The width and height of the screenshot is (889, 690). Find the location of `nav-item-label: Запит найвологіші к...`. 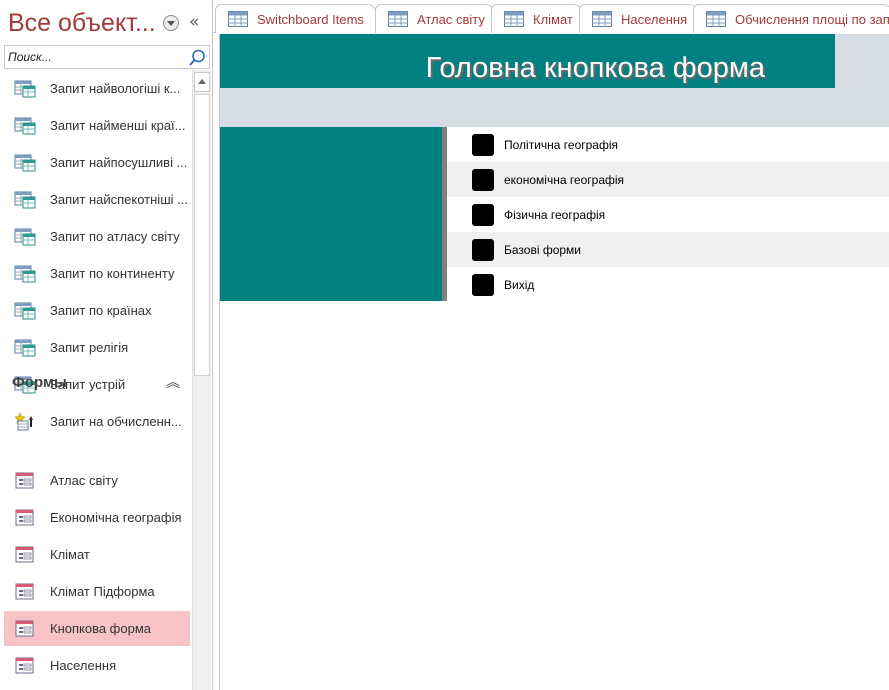

nav-item-label: Запит найвологіші к... is located at coordinates (115, 88).